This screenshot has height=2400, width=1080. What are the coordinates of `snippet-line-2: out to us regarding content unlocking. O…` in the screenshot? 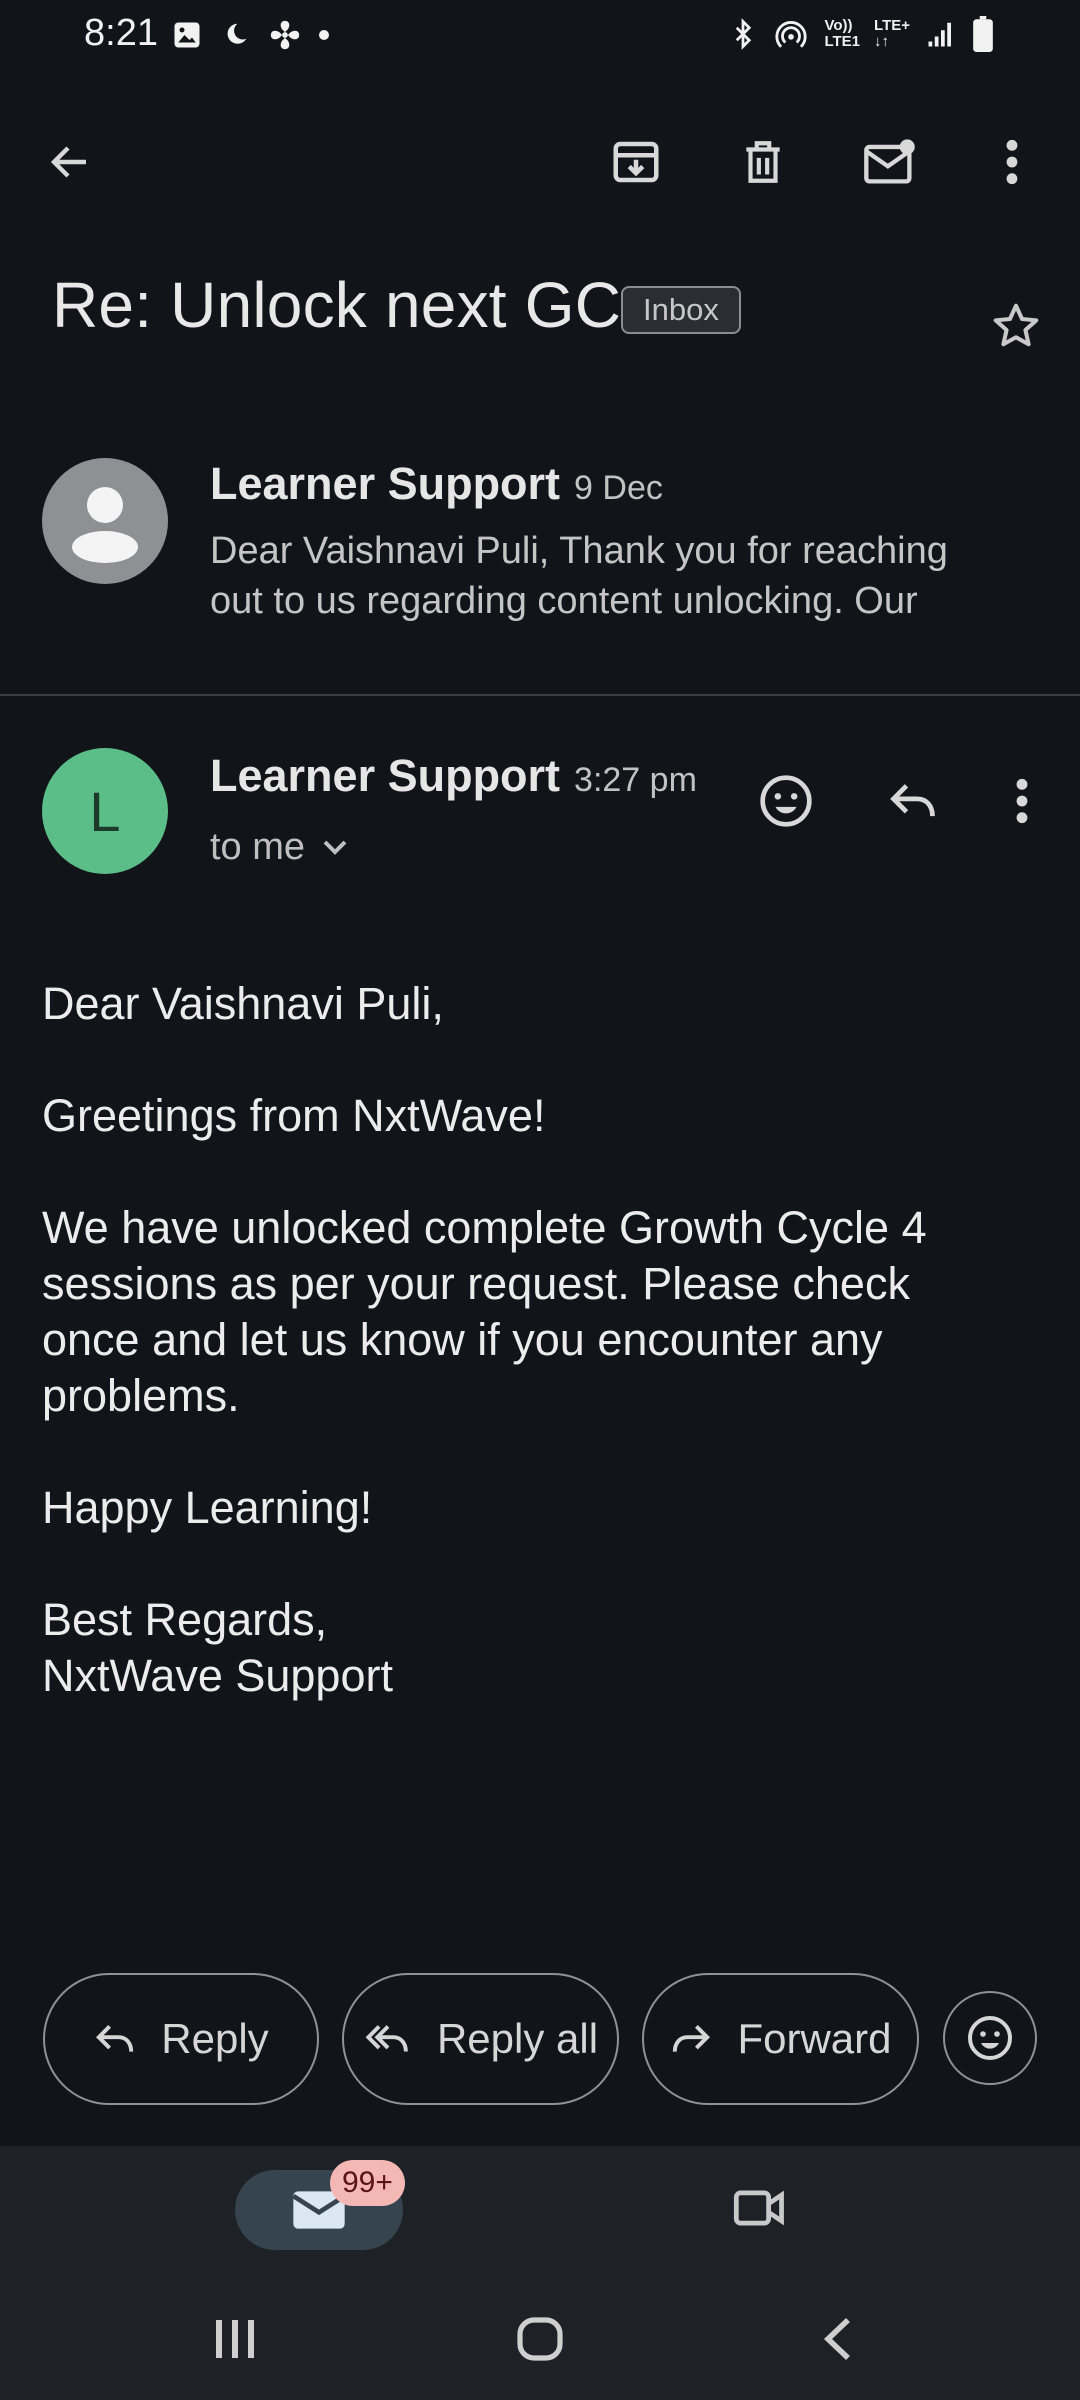 It's located at (564, 601).